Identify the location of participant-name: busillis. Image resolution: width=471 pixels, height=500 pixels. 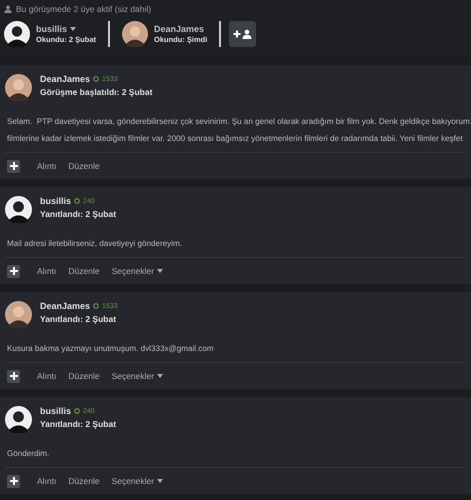
(52, 29).